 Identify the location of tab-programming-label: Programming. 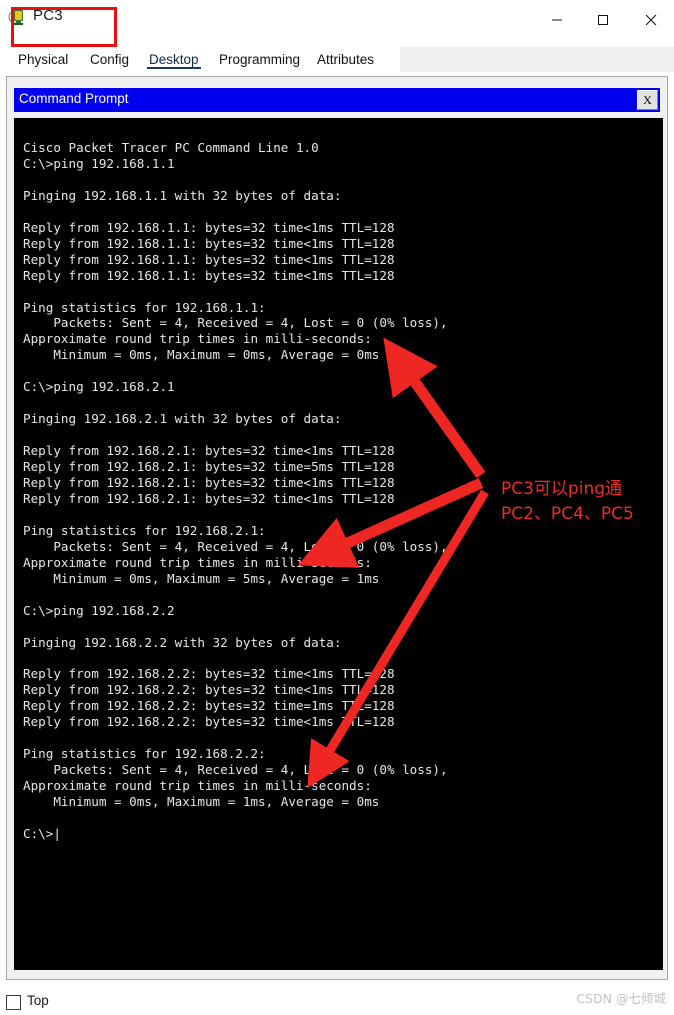
(260, 59).